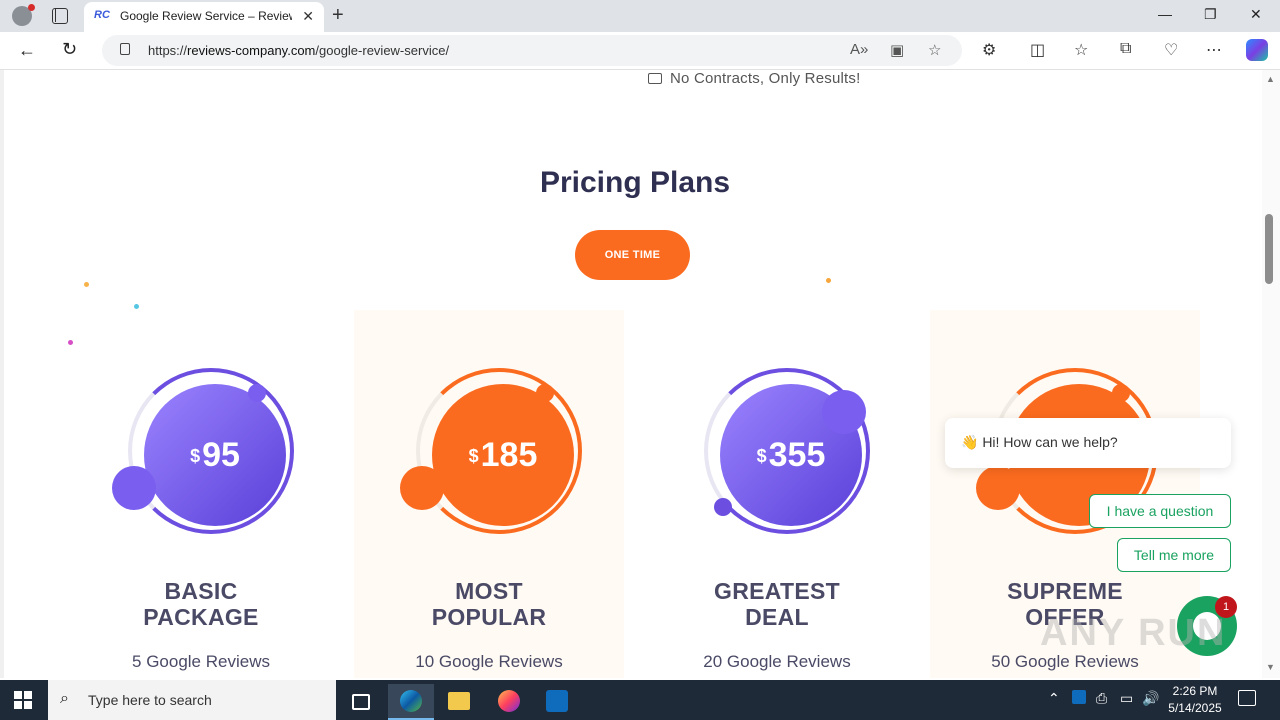 Image resolution: width=1280 pixels, height=720 pixels. Describe the element at coordinates (1133, 633) in the screenshot. I see `anyrun-watermark: ANY RUN` at that location.